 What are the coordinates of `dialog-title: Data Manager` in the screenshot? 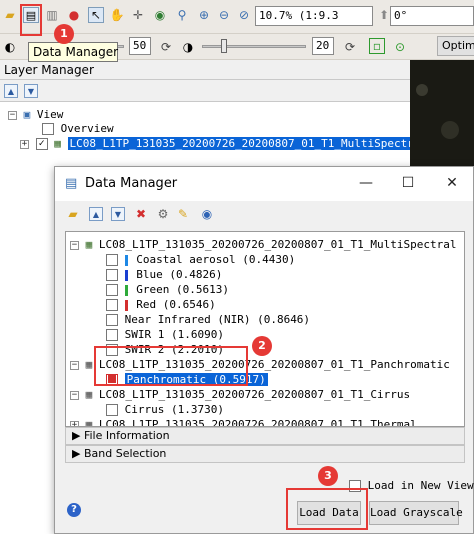 It's located at (131, 183).